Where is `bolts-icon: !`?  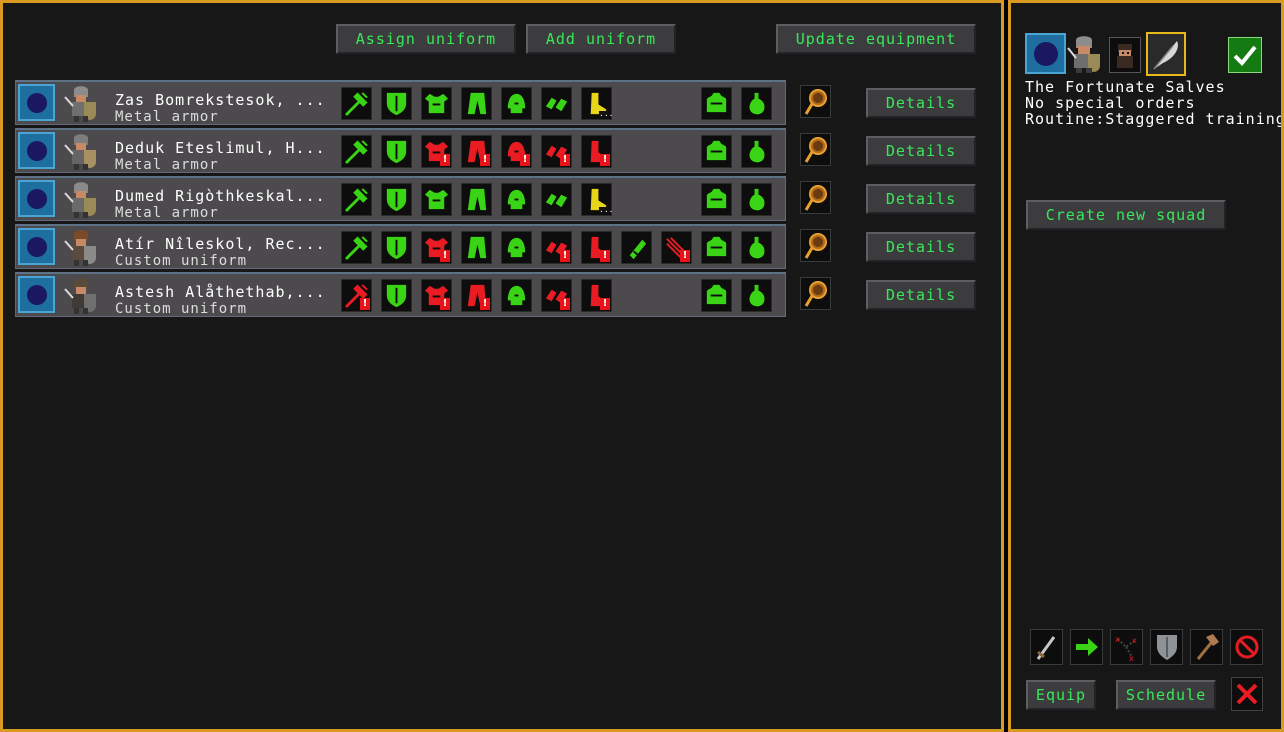
bolts-icon: ! is located at coordinates (676, 247).